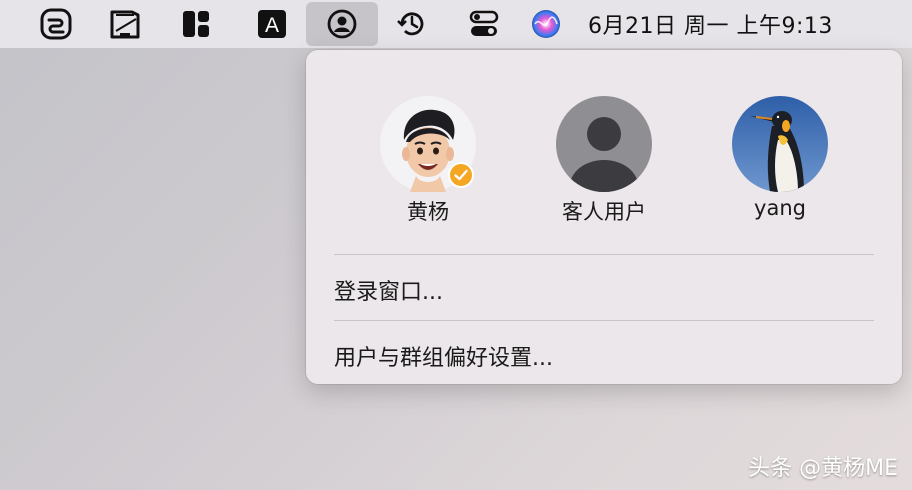  Describe the element at coordinates (412, 24) in the screenshot. I see `time-machine-icon` at that location.